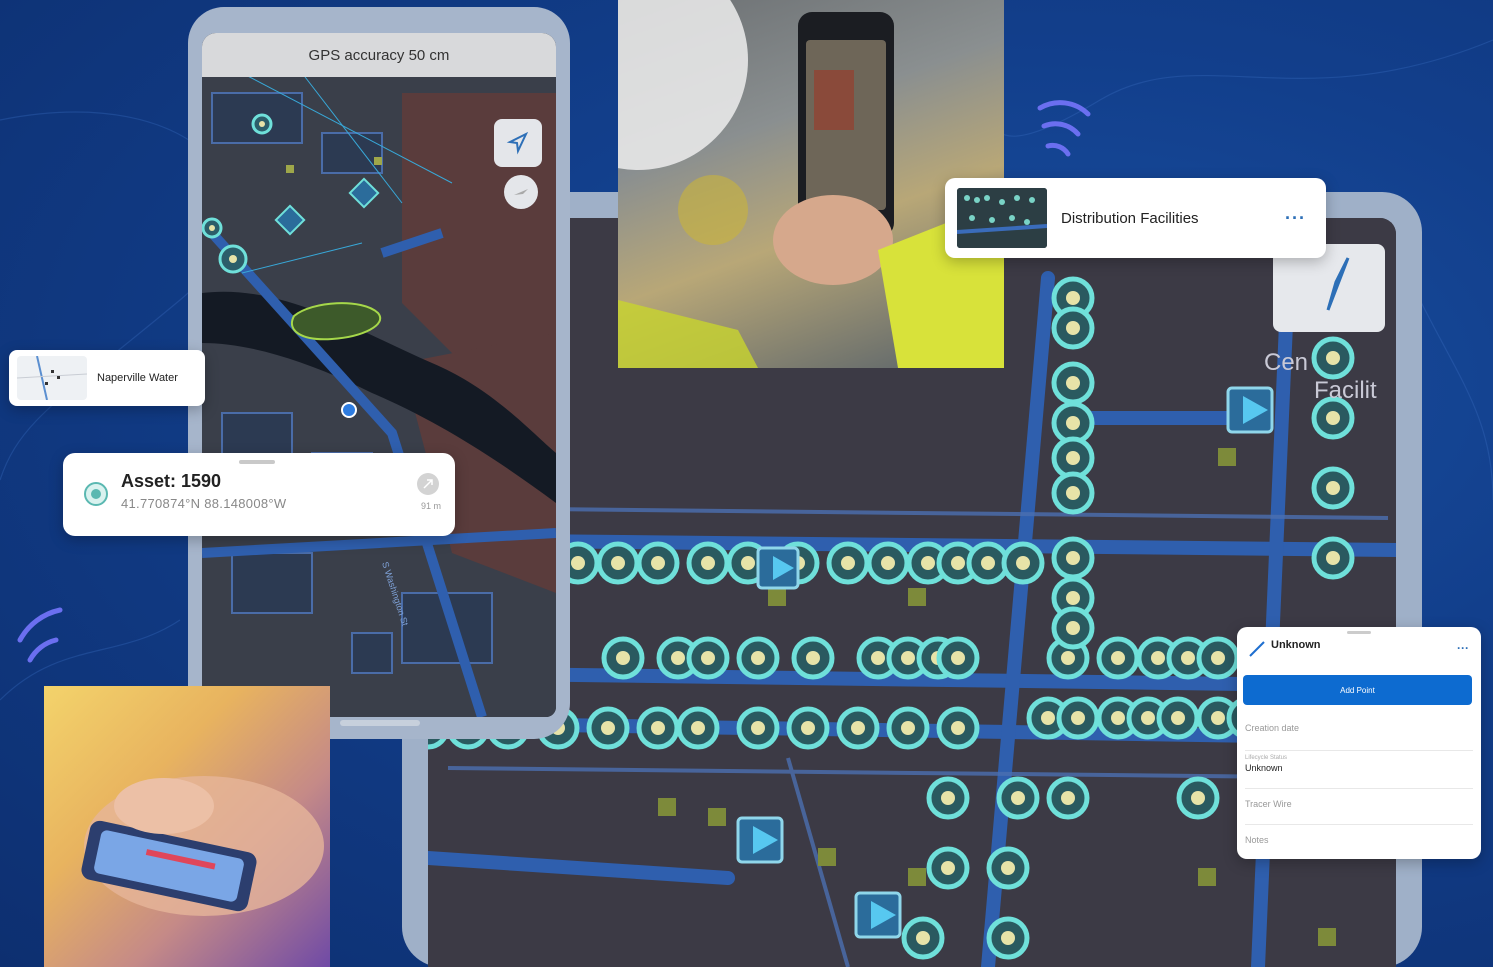 The image size is (1493, 967). Describe the element at coordinates (137, 378) in the screenshot. I see `naperville-water-label: Naperville Water` at that location.